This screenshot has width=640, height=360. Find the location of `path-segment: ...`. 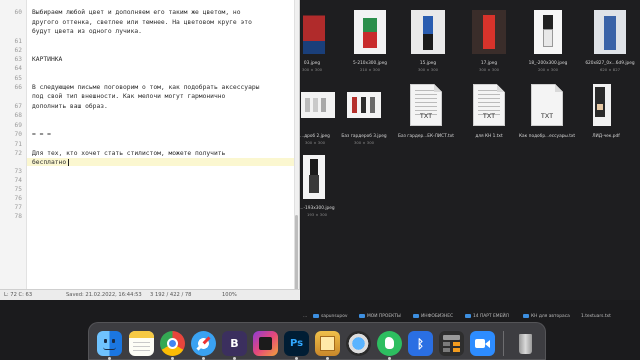

path-segment: ... is located at coordinates (305, 316).